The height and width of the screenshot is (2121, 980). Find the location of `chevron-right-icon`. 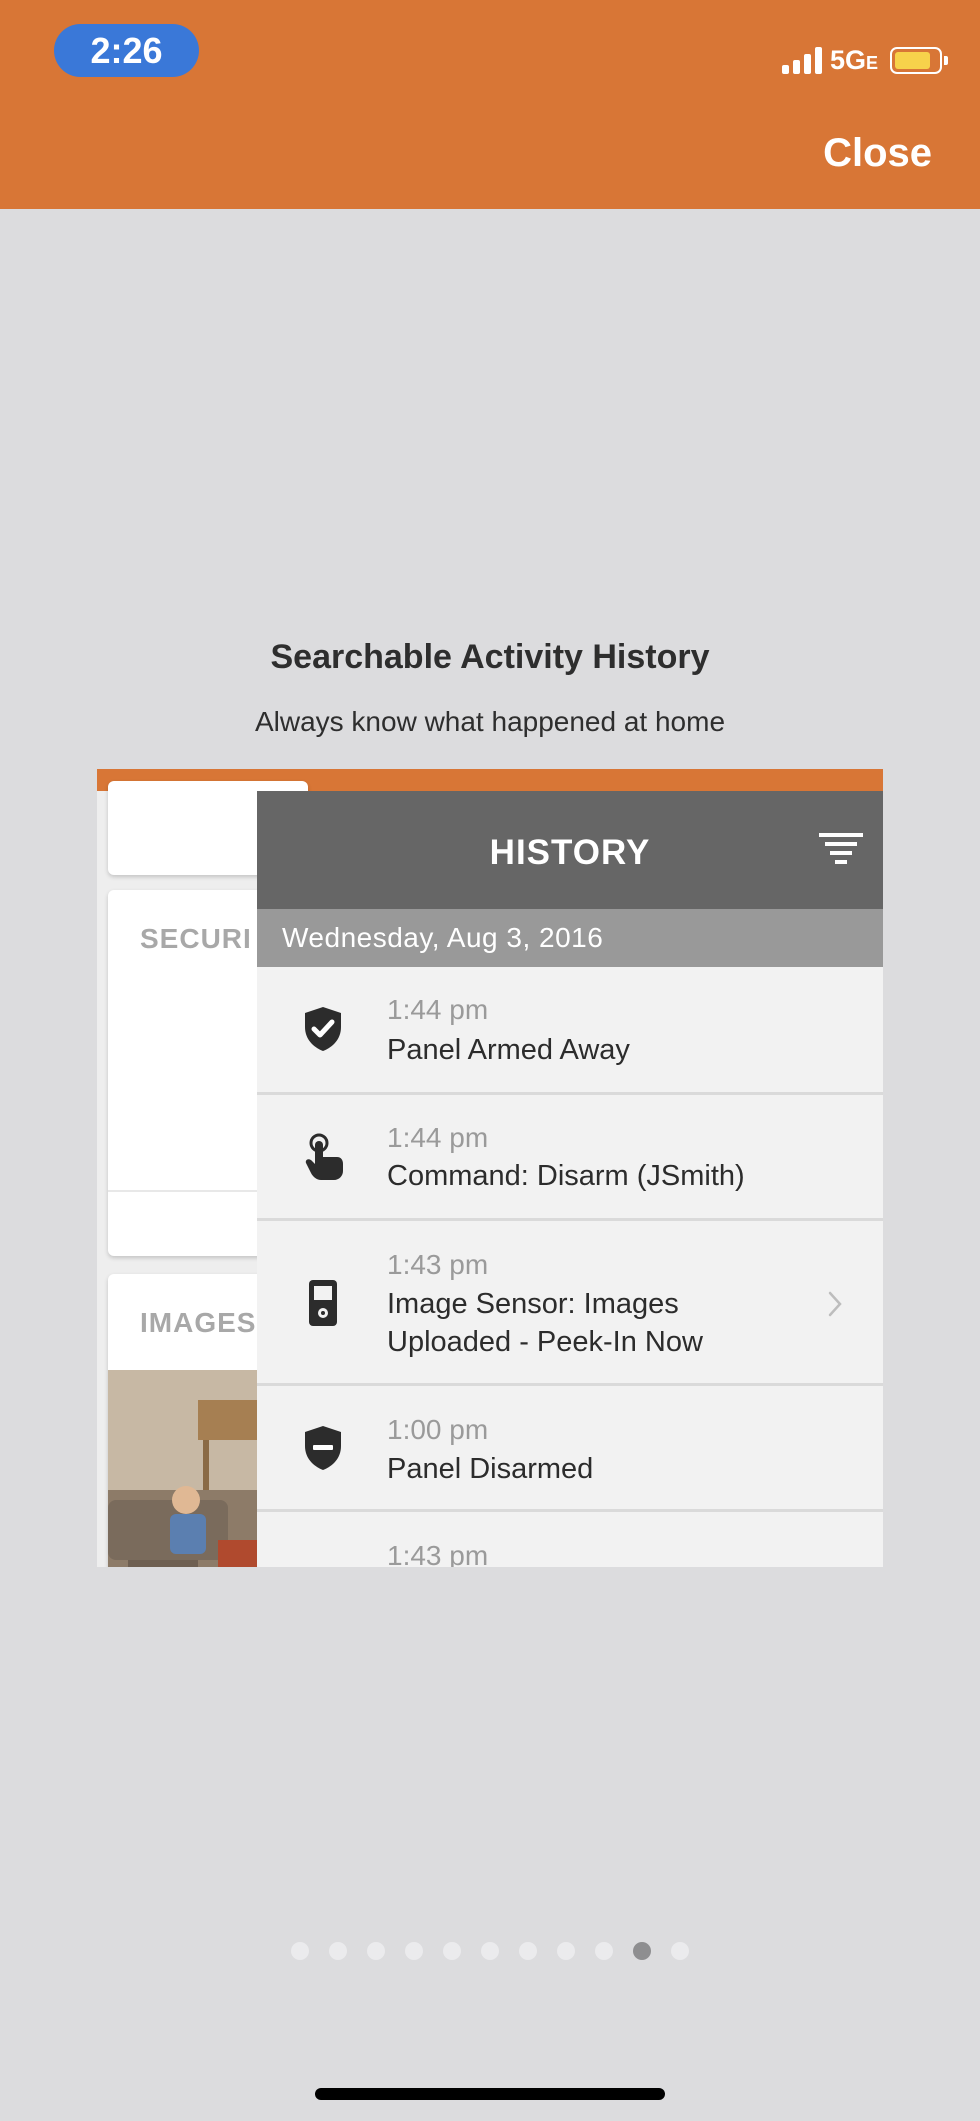

chevron-right-icon is located at coordinates (835, 1304).